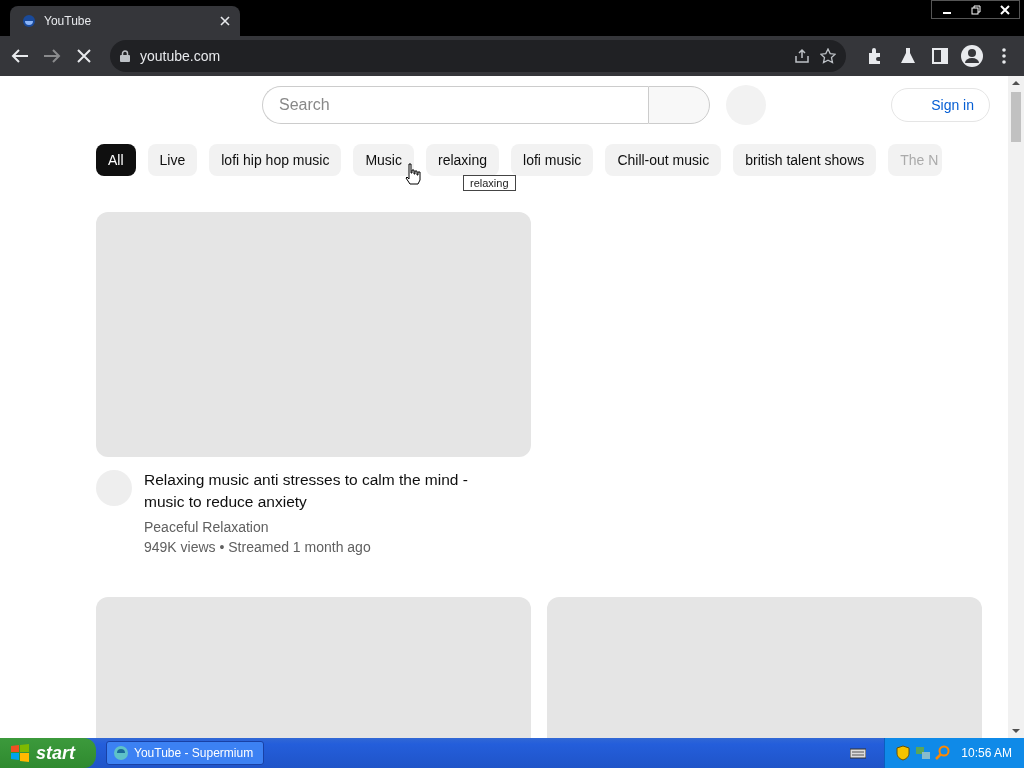  Describe the element at coordinates (313, 334) in the screenshot. I see `thumbnail-placeholder` at that location.